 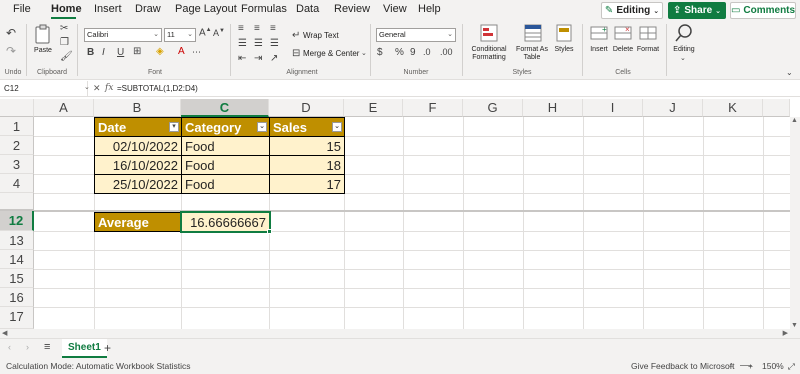 I want to click on increase-indent-icon: ⇥, so click(x=258, y=58).